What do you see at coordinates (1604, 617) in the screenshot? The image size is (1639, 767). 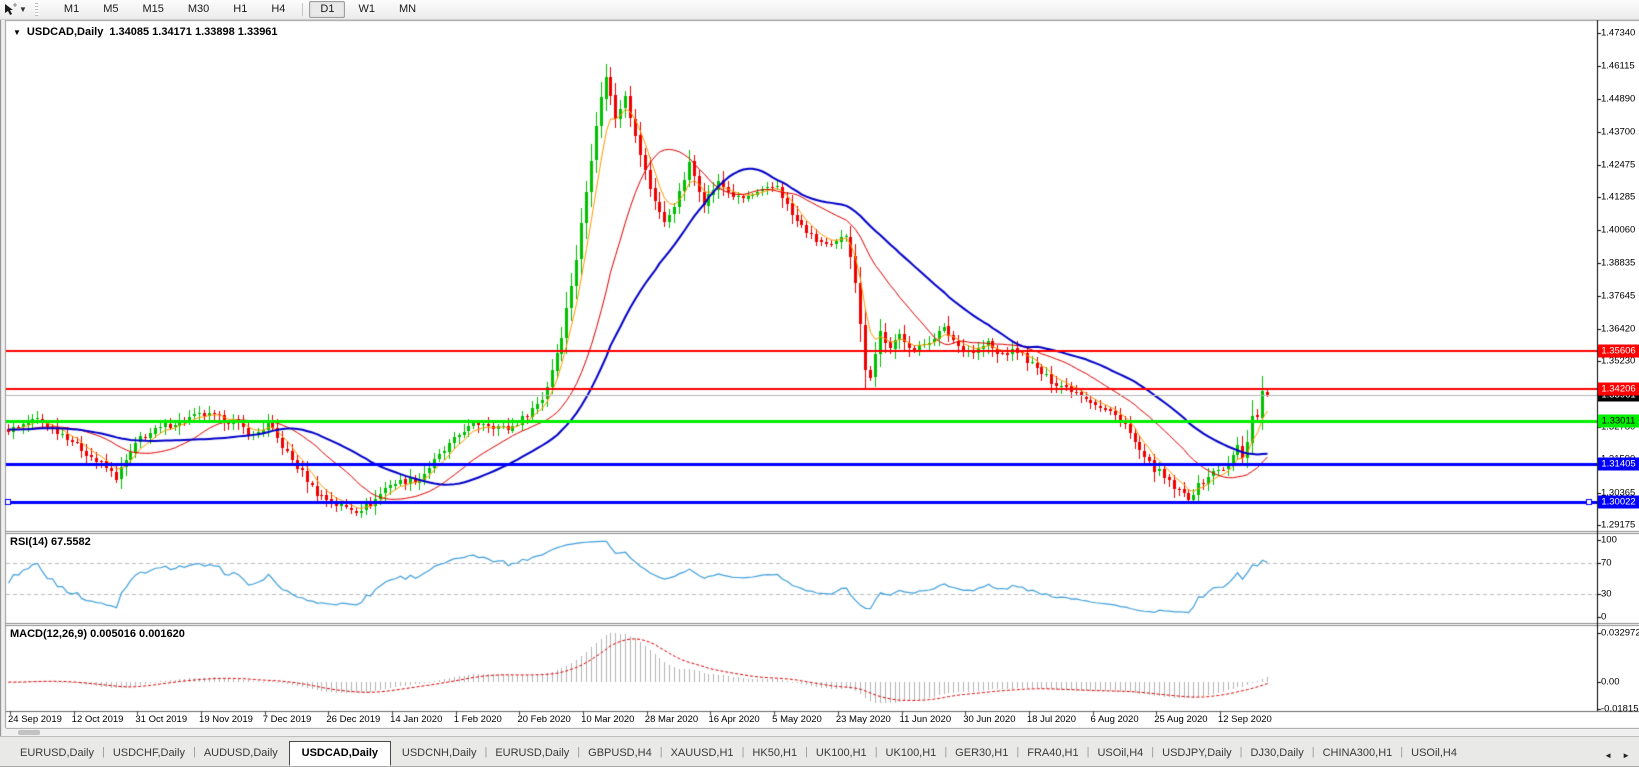 I see `rsi-scale-tick: 0` at bounding box center [1604, 617].